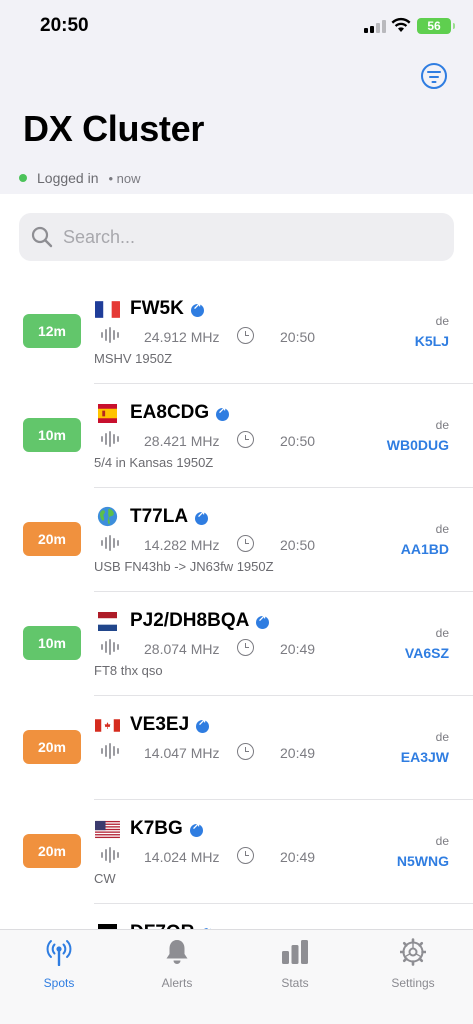 The width and height of the screenshot is (473, 1024). What do you see at coordinates (154, 462) in the screenshot?
I see `spot-comment: 5/4 in Kansas 1950Z` at bounding box center [154, 462].